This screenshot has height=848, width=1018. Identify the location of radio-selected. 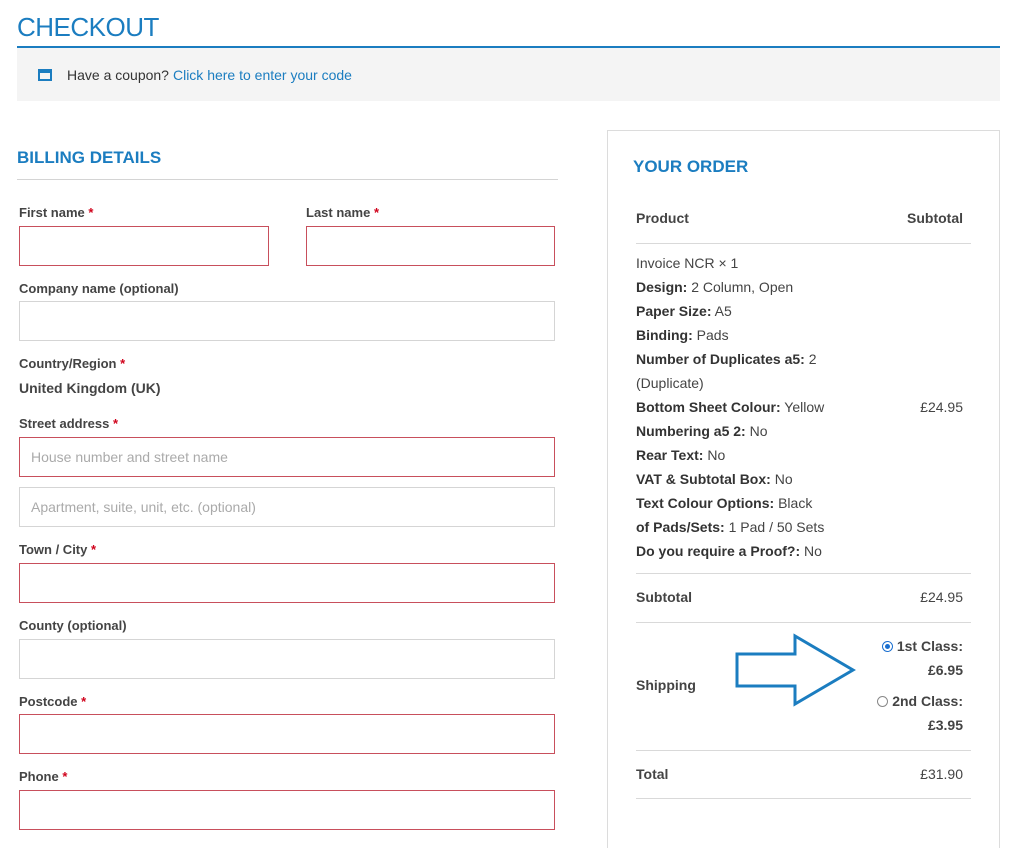
(887, 646).